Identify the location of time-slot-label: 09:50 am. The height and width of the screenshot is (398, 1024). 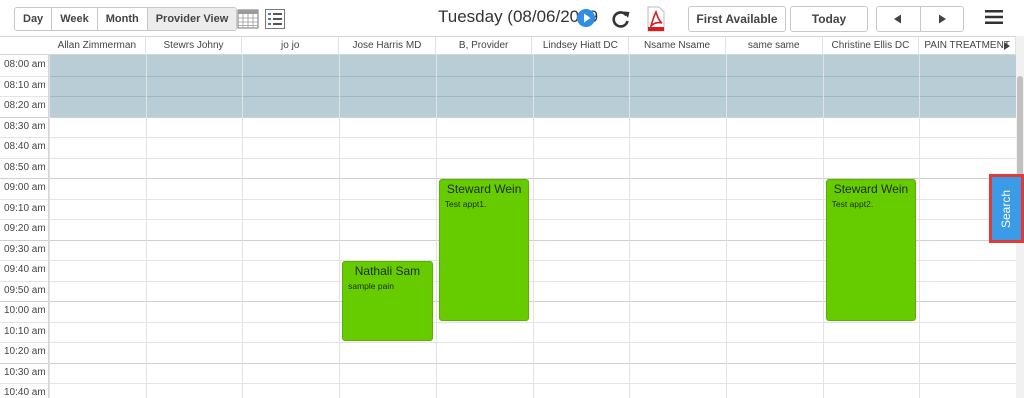
(24, 290).